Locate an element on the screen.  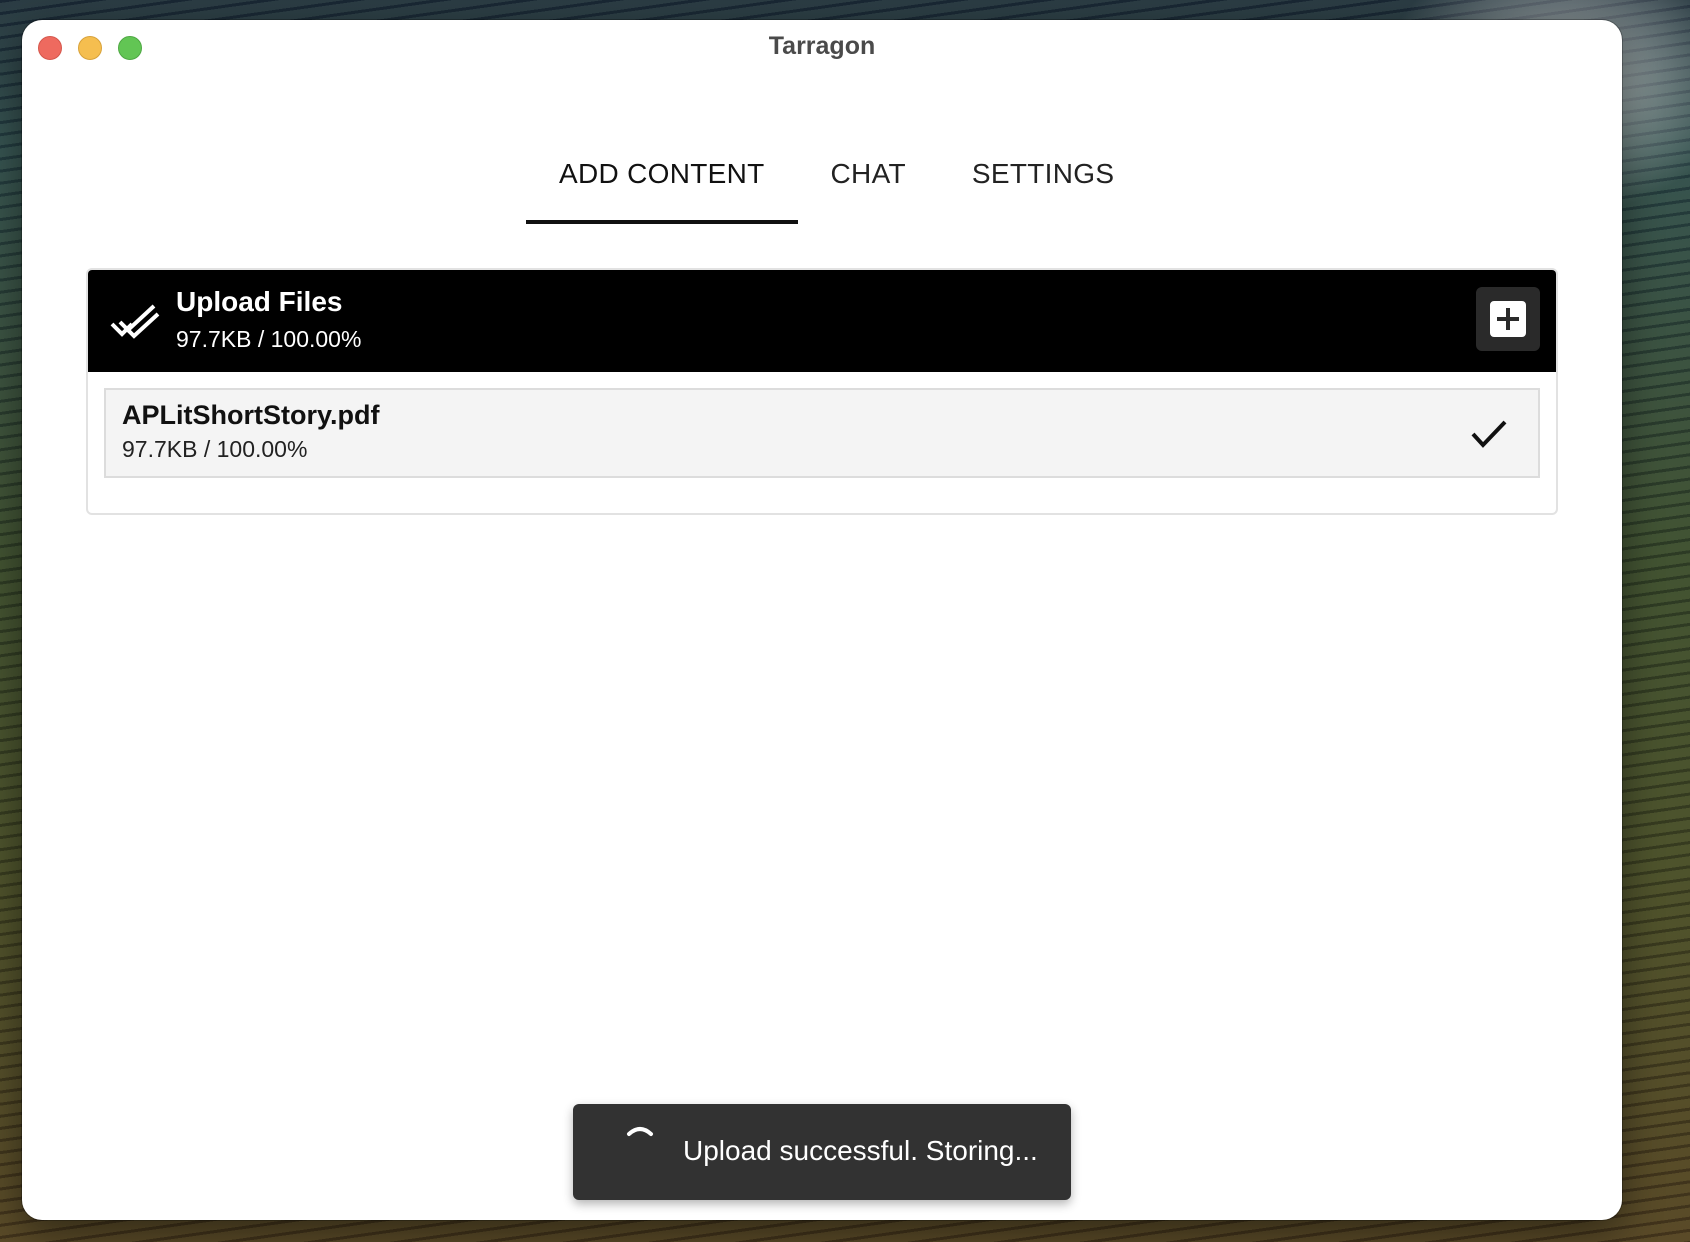
check-icon is located at coordinates (1489, 434).